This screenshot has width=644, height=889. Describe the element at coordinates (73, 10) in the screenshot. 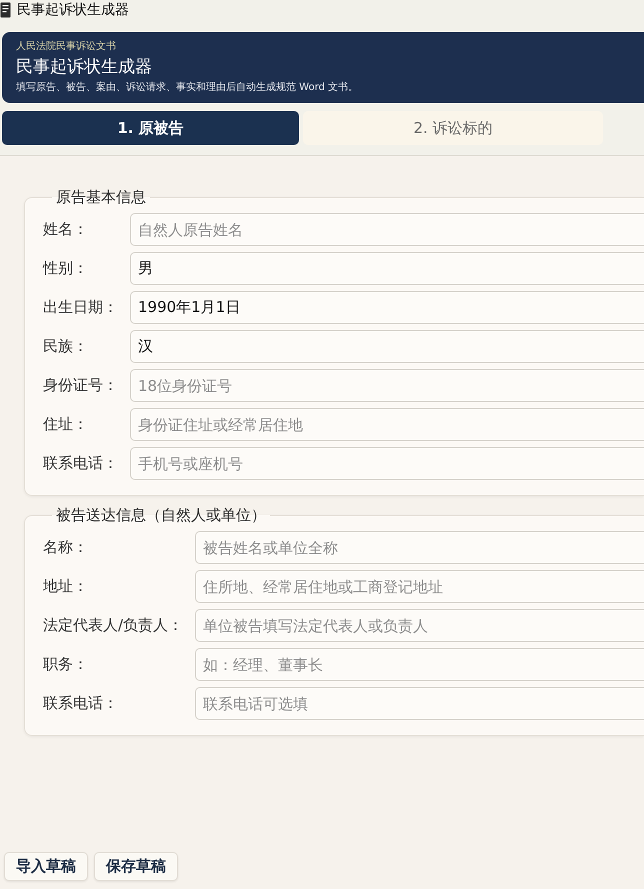

I see `window-title: 民事起诉状生成器` at that location.